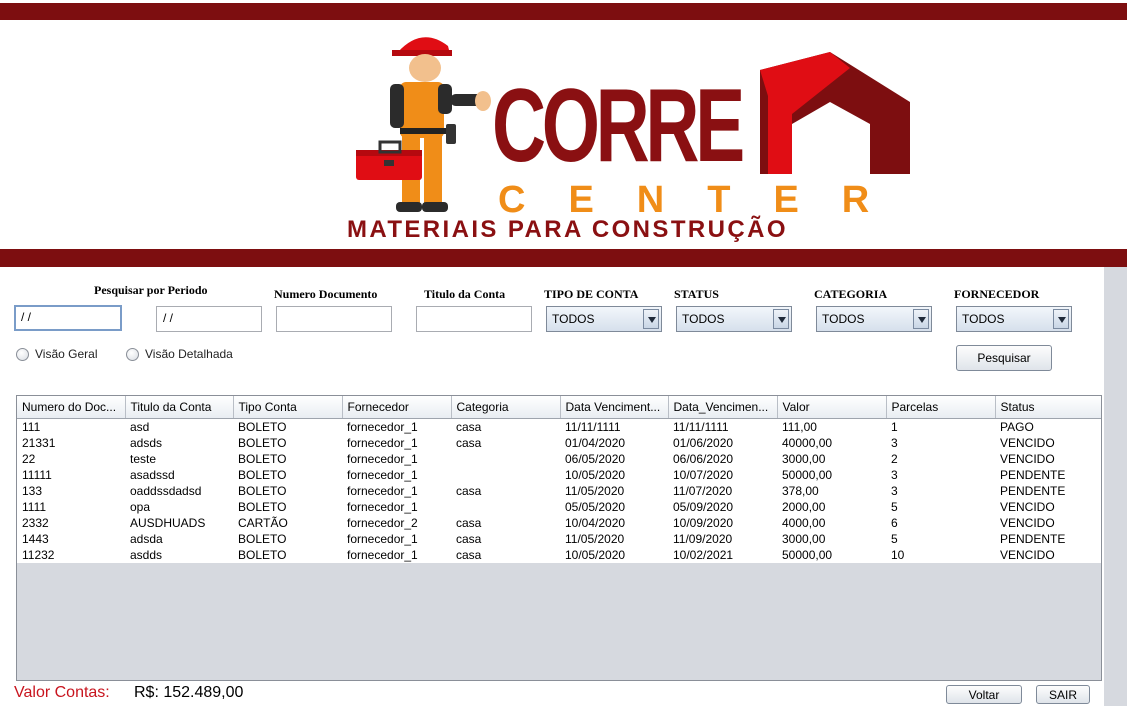 The width and height of the screenshot is (1127, 706). Describe the element at coordinates (1014, 319) in the screenshot. I see `supplier-select: TODOS` at that location.